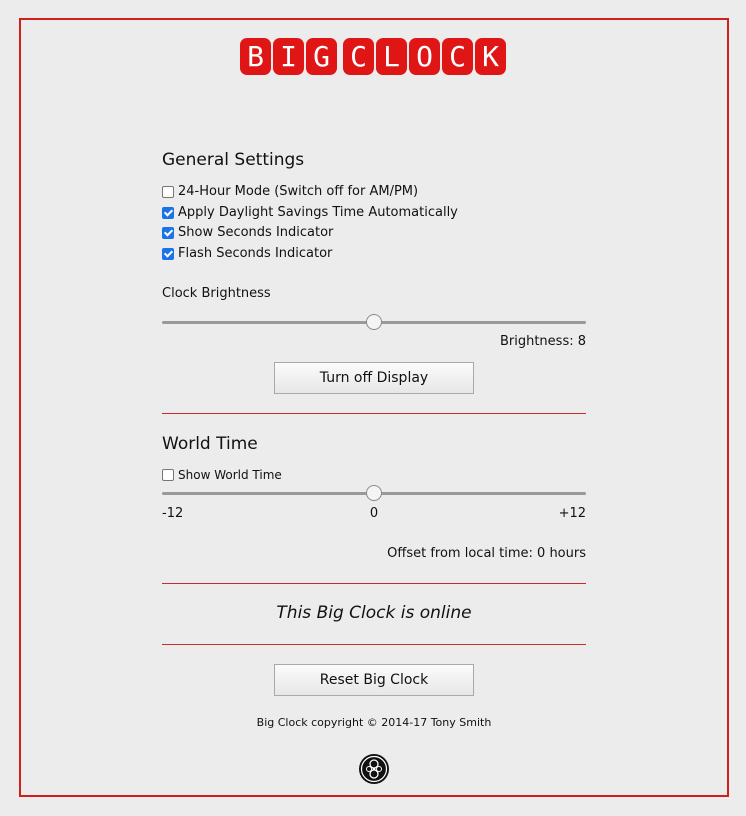 Image resolution: width=746 pixels, height=816 pixels. Describe the element at coordinates (572, 513) in the screenshot. I see `offset-max-label: +12` at that location.